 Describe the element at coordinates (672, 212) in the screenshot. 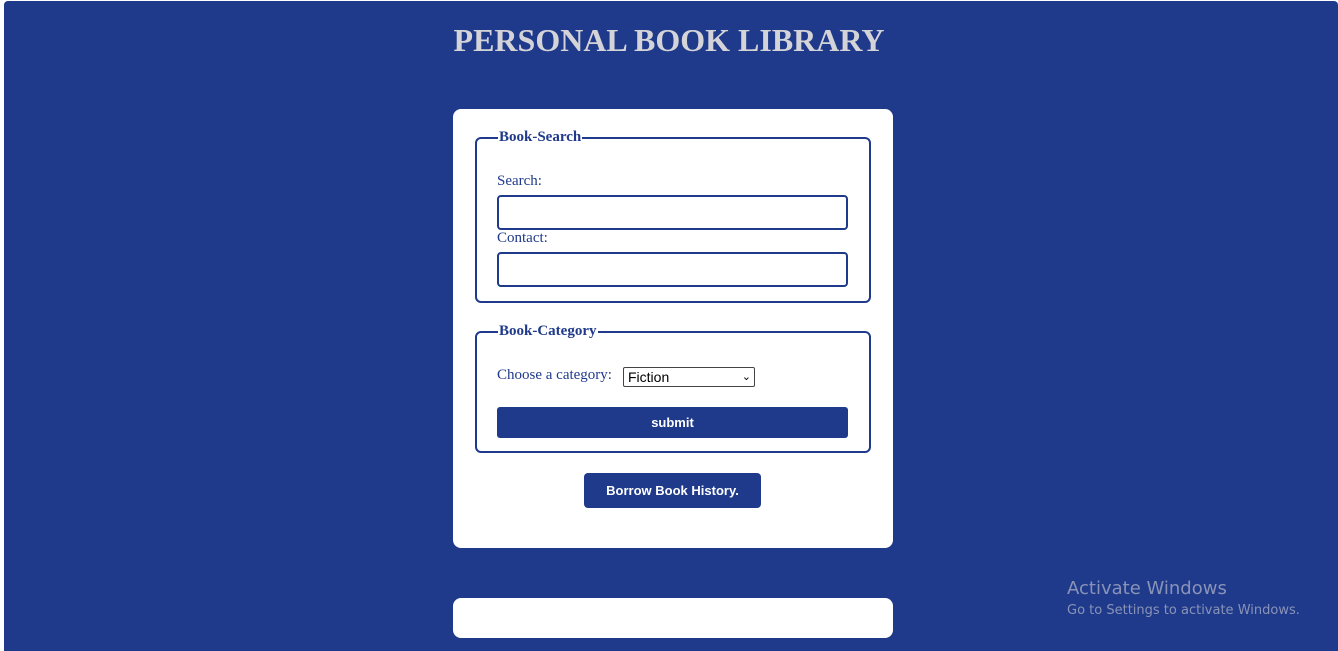

I see `search-input` at that location.